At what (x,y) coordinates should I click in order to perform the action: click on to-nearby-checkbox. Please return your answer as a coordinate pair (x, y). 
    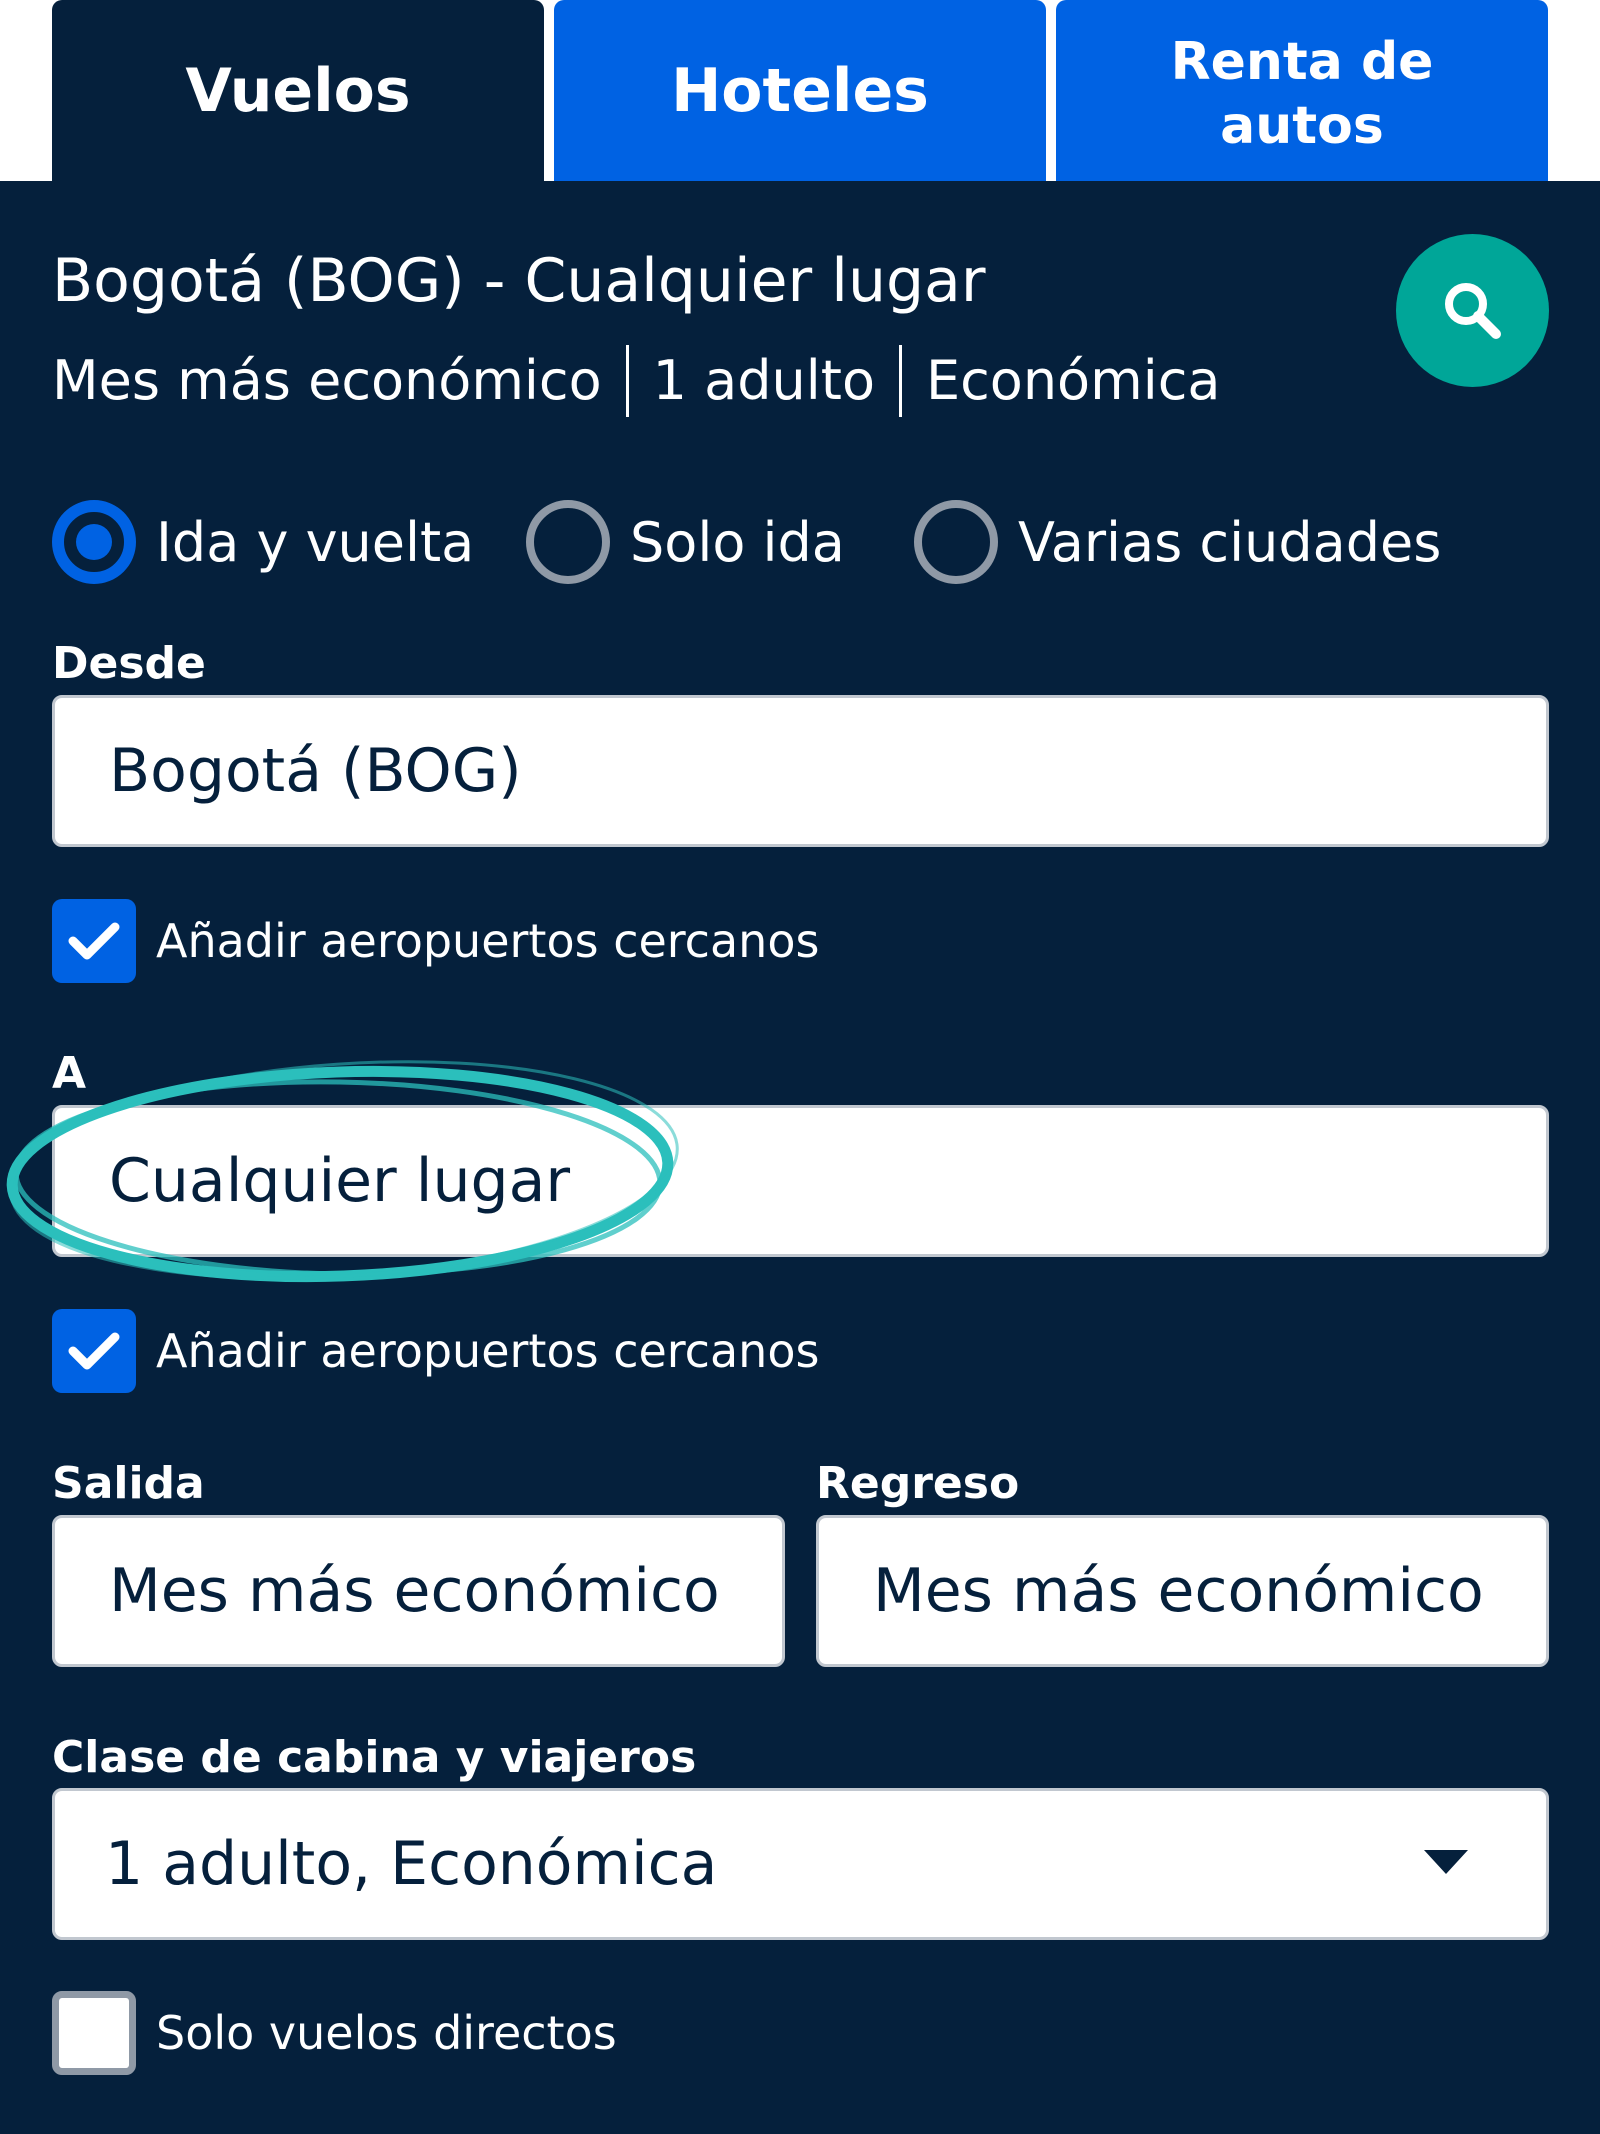
    Looking at the image, I should click on (94, 1351).